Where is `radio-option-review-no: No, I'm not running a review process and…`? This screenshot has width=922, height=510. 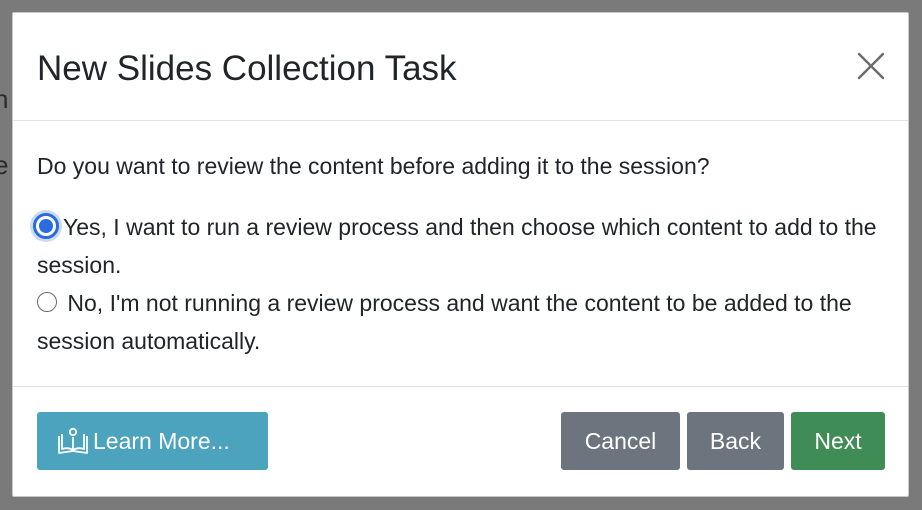 radio-option-review-no: No, I'm not running a review process and… is located at coordinates (462, 322).